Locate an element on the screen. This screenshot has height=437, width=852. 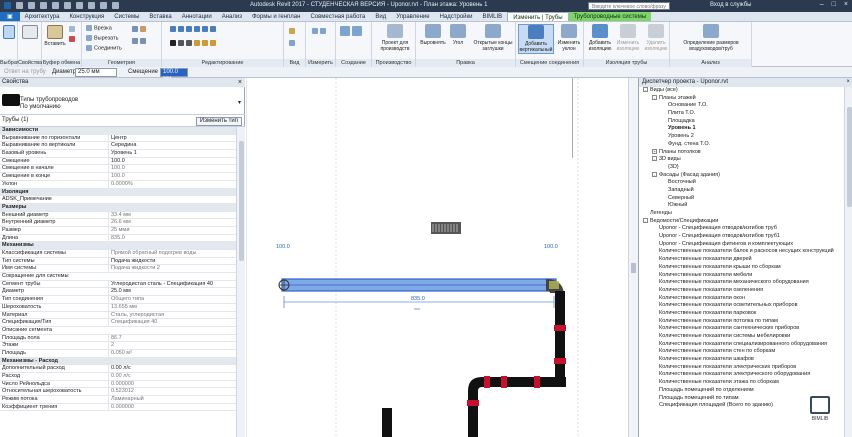
save-icon is located at coordinates (31, 5).